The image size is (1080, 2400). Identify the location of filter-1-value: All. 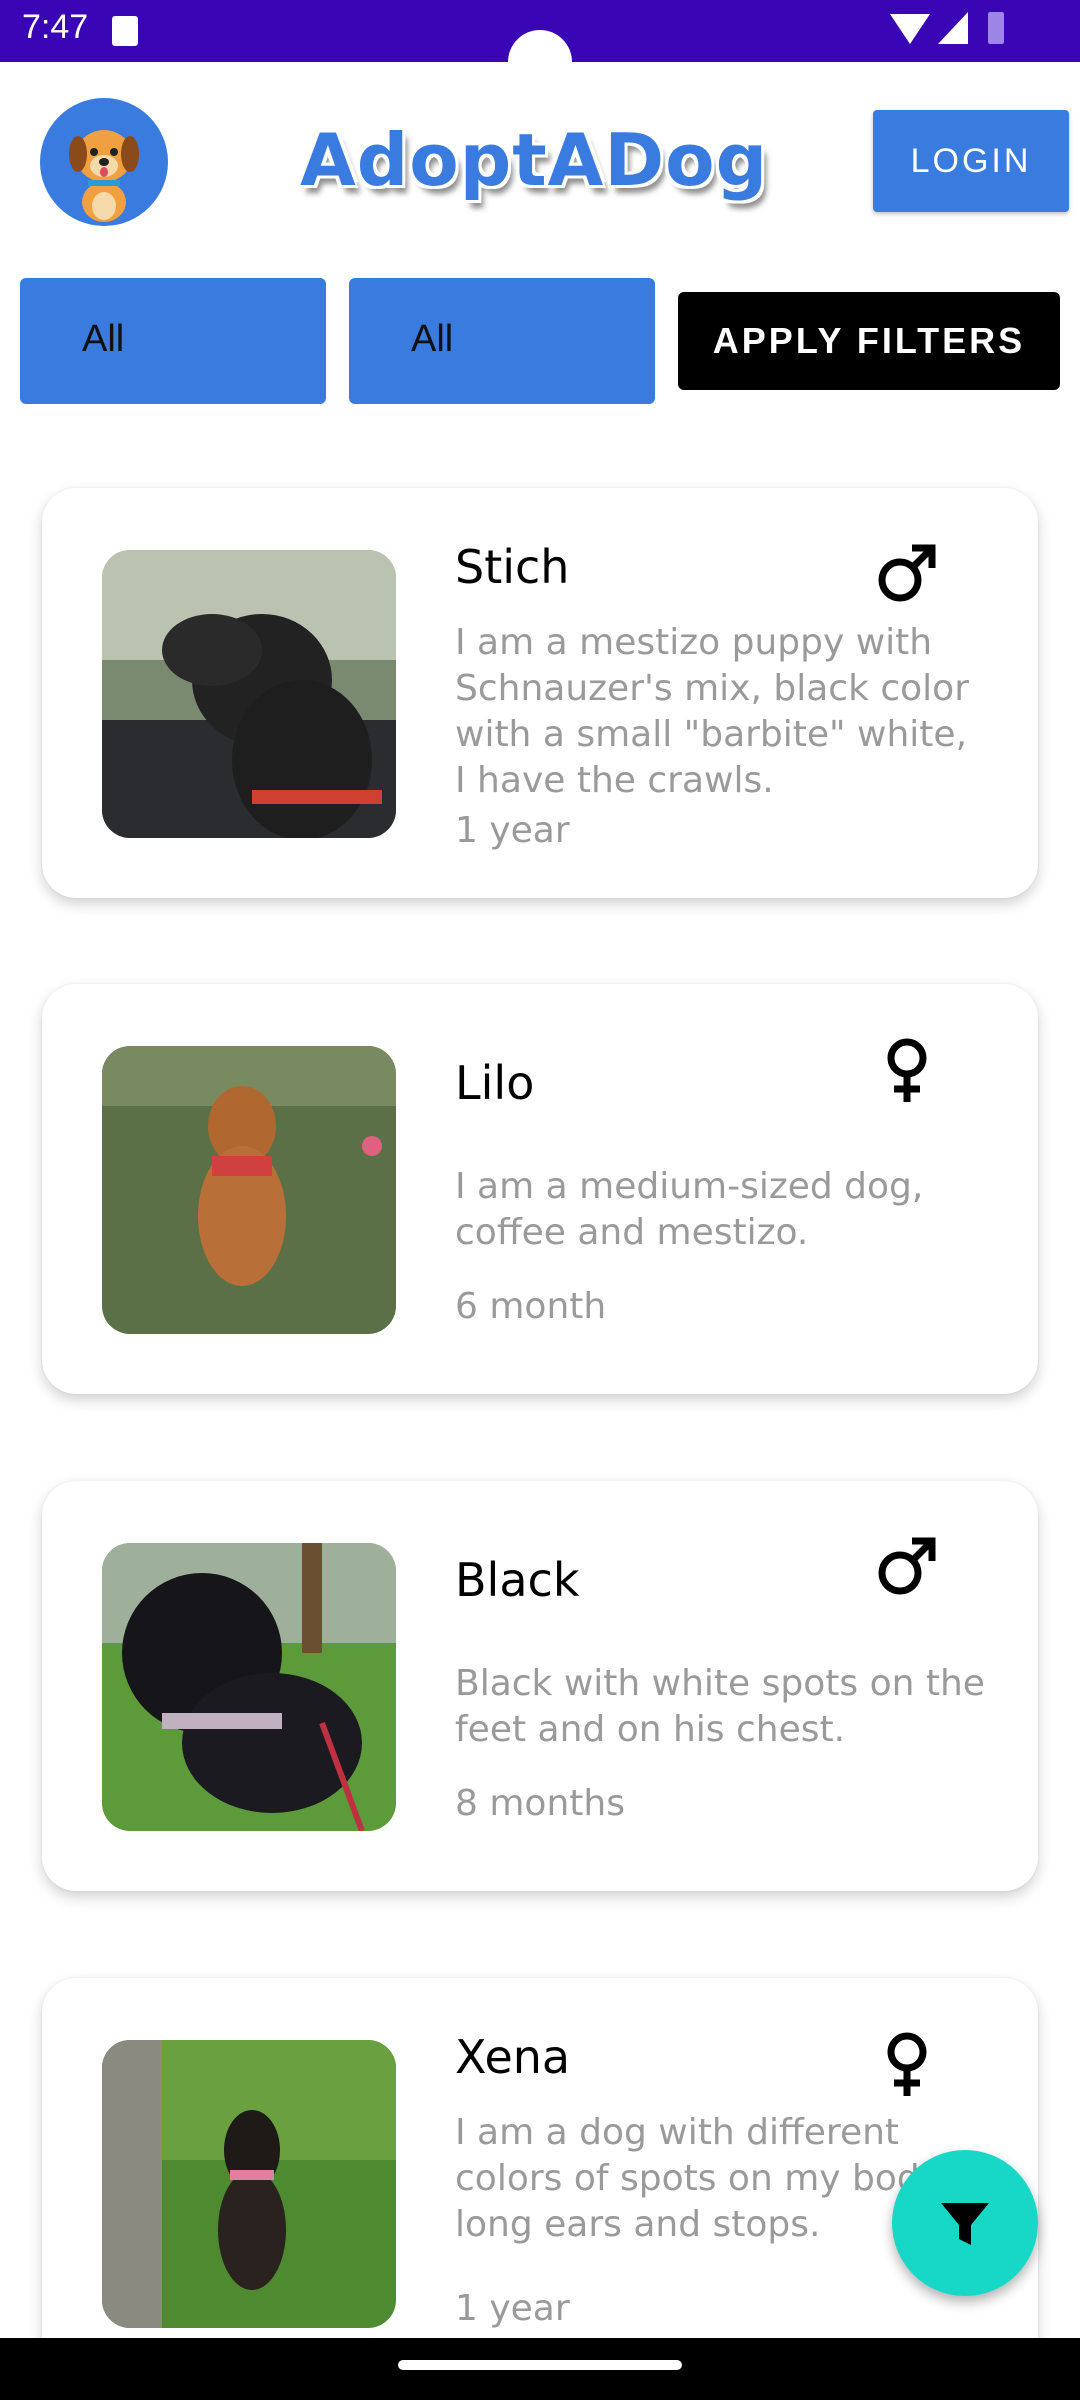
(103, 339).